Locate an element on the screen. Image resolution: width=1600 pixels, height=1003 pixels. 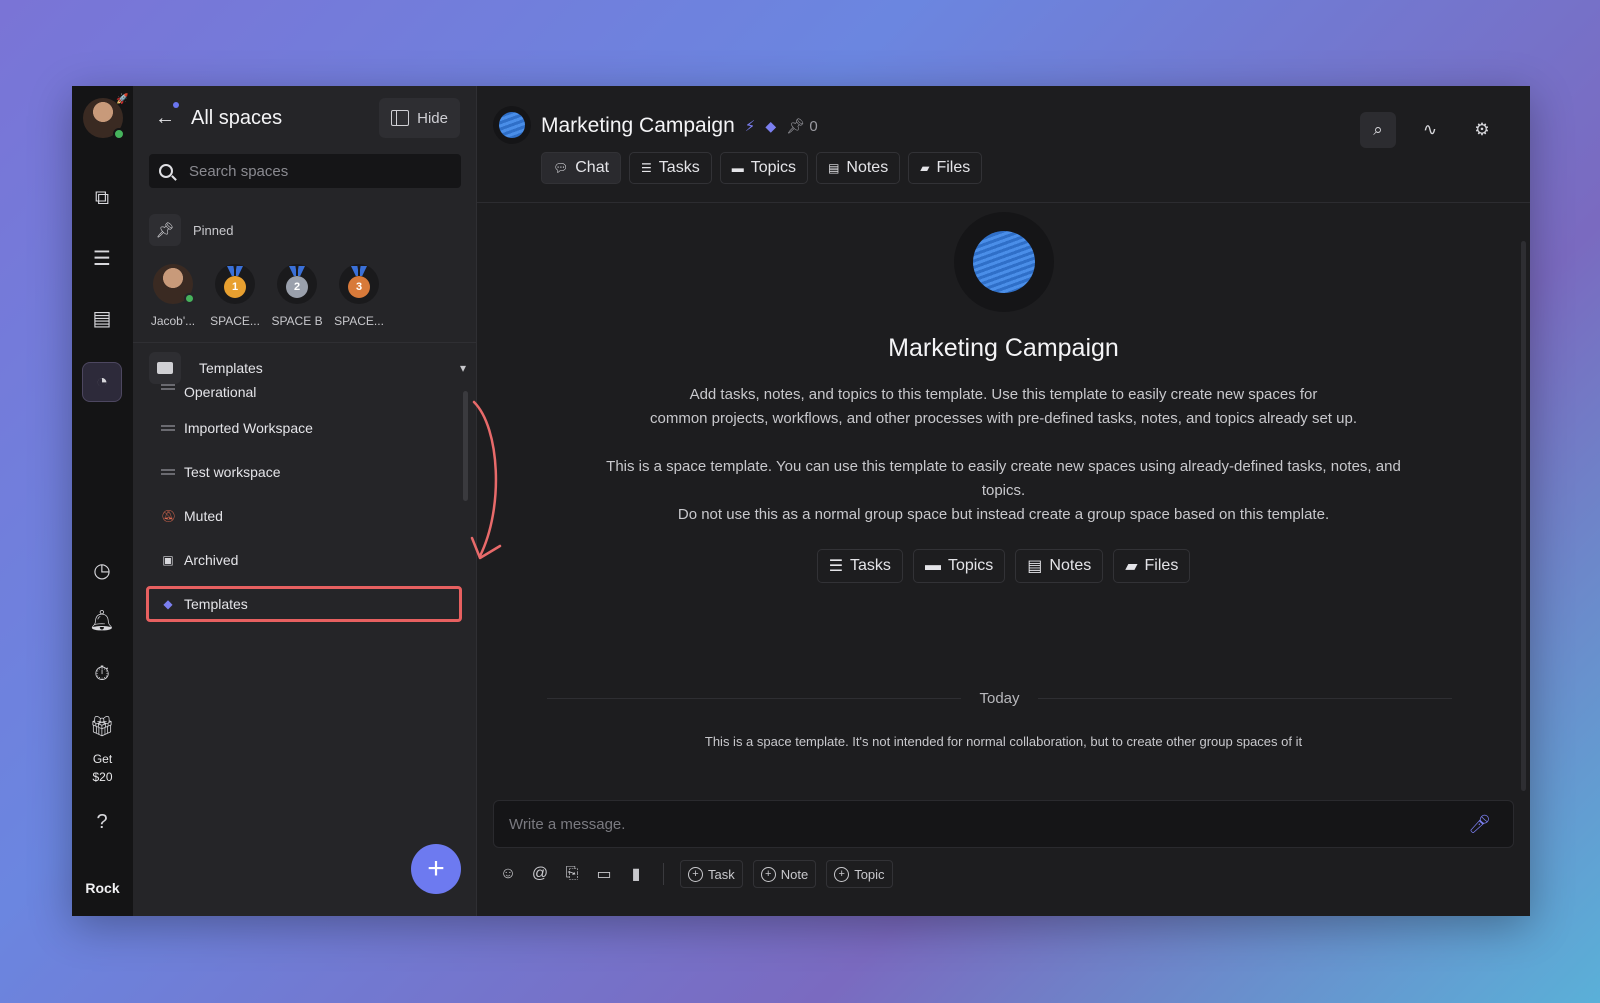
gift-label: Get $20 is located at coordinates (102, 768).